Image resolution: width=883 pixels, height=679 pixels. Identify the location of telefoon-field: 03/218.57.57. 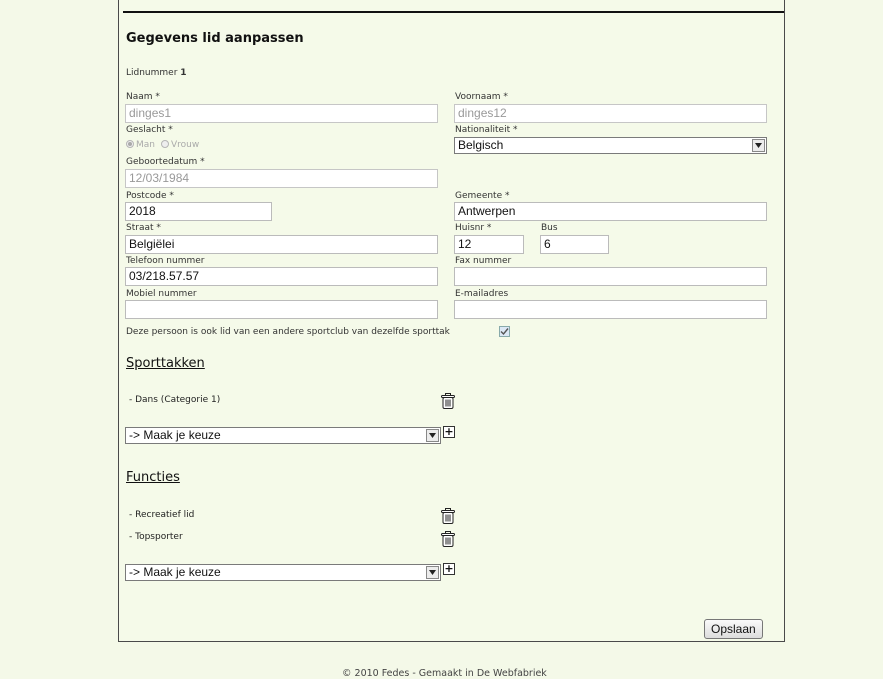
(281, 276).